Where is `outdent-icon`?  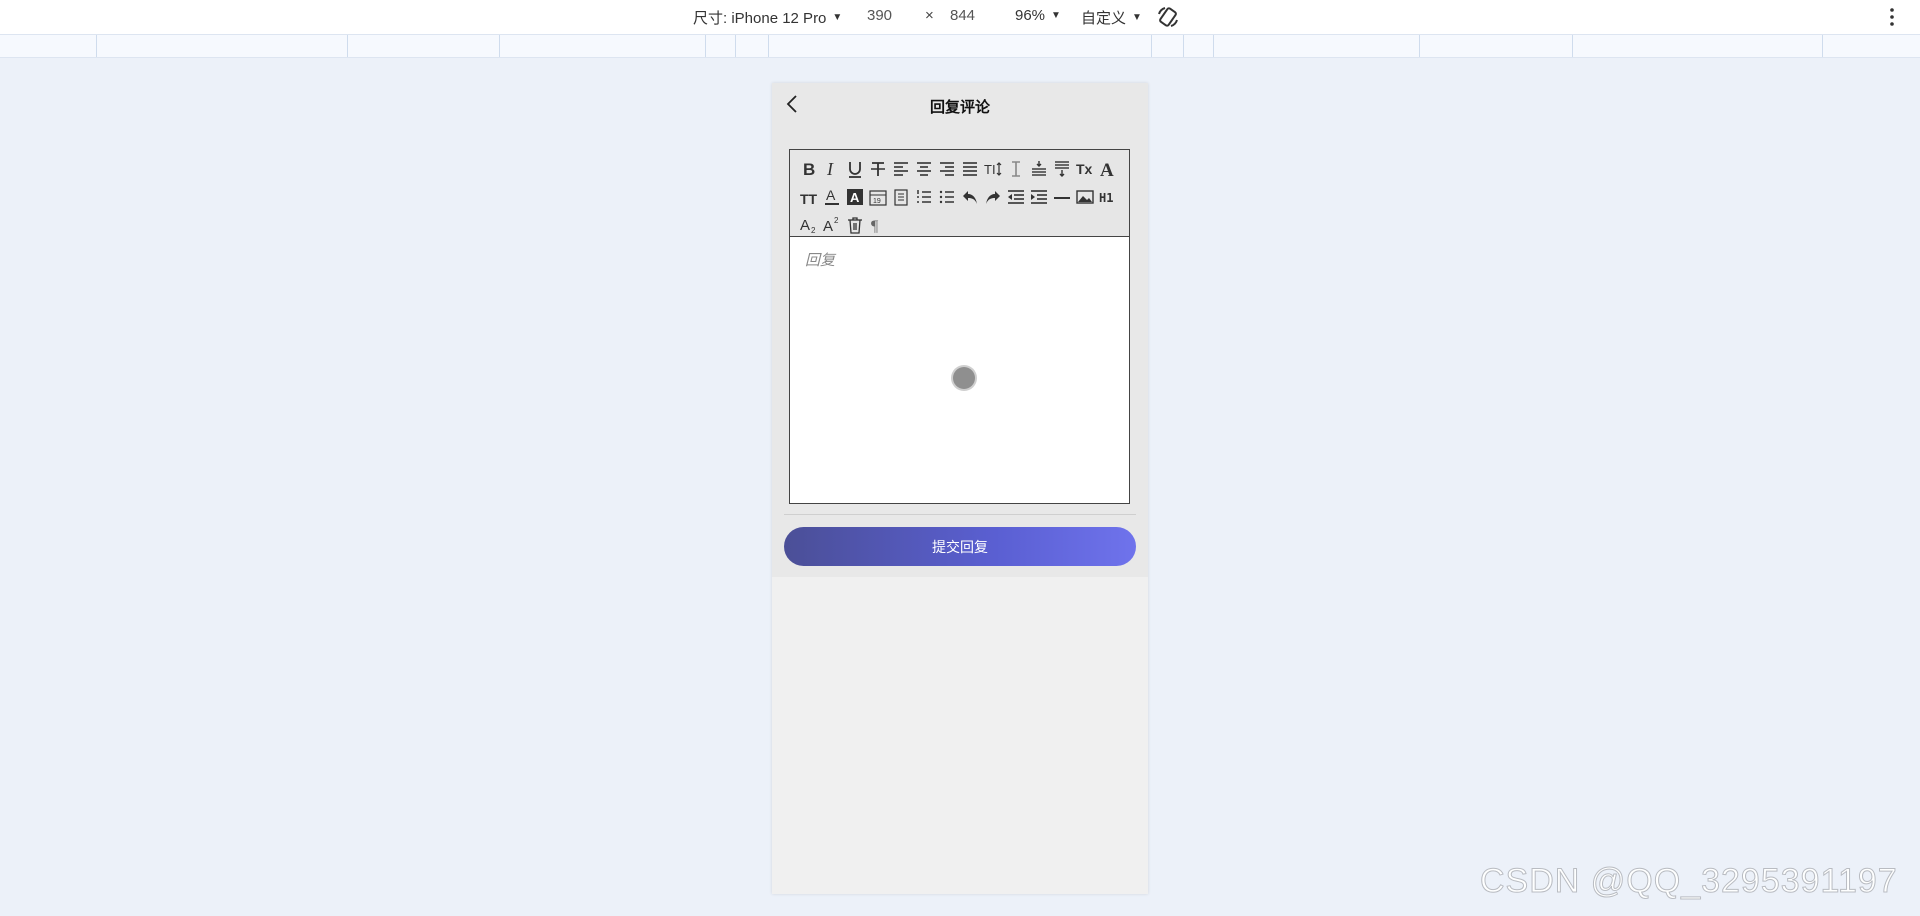
outdent-icon is located at coordinates (1015, 197).